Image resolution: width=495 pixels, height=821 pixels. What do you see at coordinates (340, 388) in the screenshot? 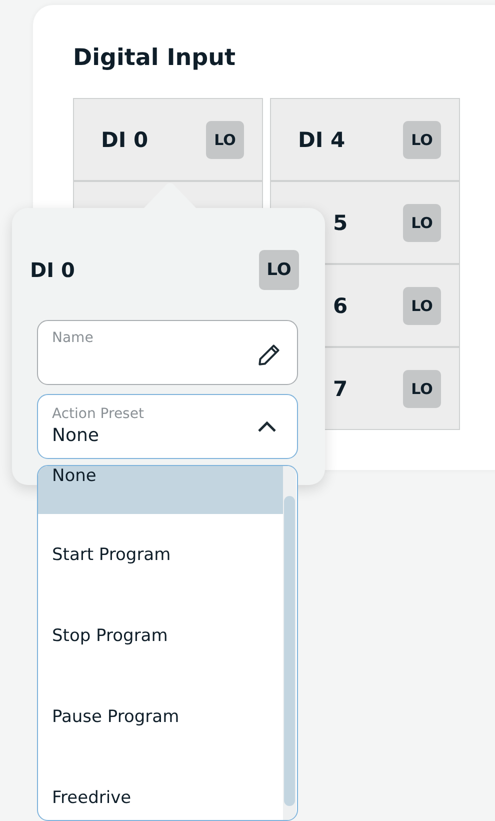
I see `input-label: 7` at bounding box center [340, 388].